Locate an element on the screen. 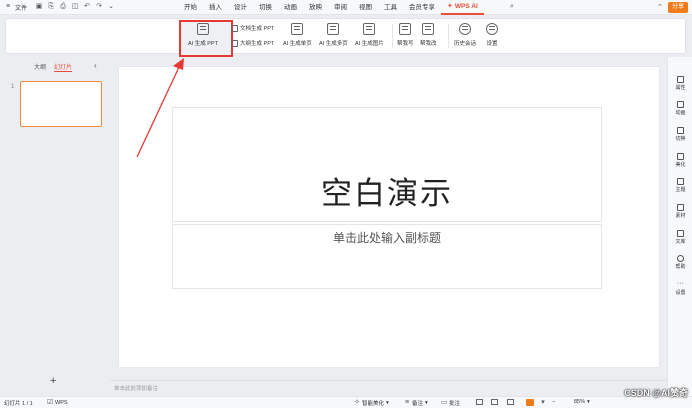 The image size is (692, 408). arrow-head-icon is located at coordinates (178, 64).